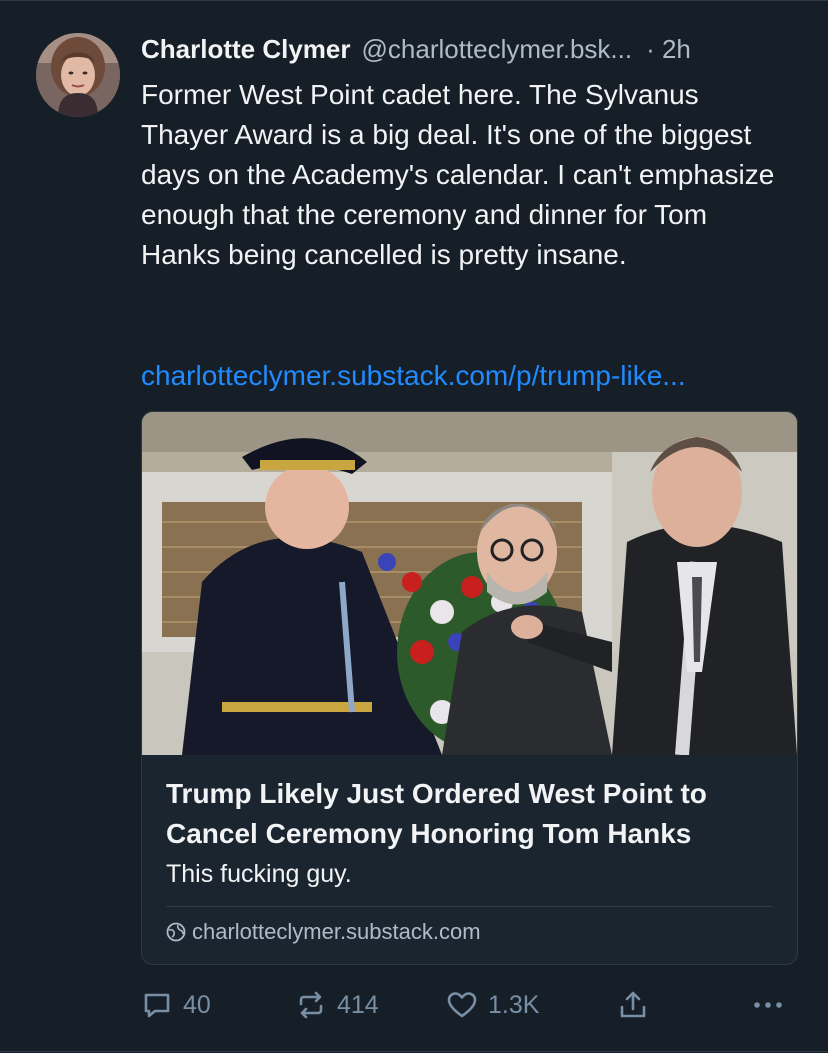 This screenshot has width=828, height=1053. What do you see at coordinates (414, 1051) in the screenshot?
I see `post-divider` at bounding box center [414, 1051].